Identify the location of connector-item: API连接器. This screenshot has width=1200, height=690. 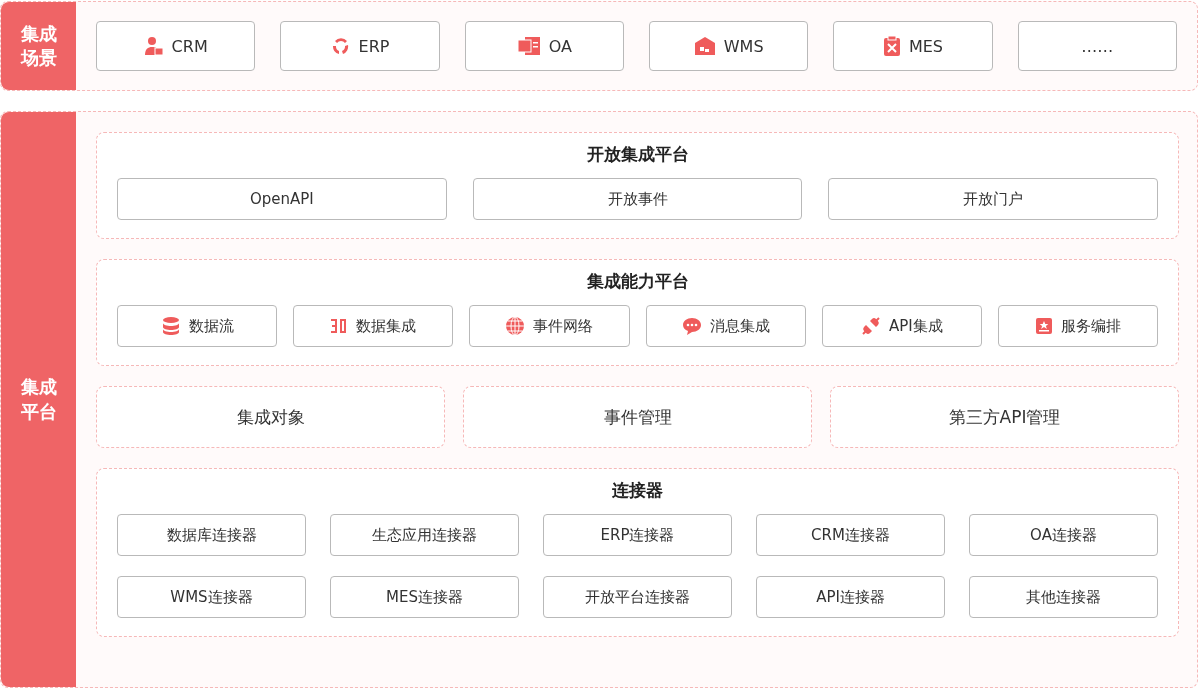
(850, 597).